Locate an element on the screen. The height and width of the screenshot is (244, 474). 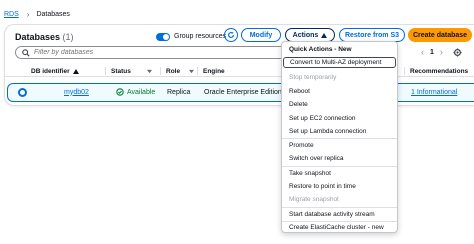
status-cell: Available is located at coordinates (135, 92).